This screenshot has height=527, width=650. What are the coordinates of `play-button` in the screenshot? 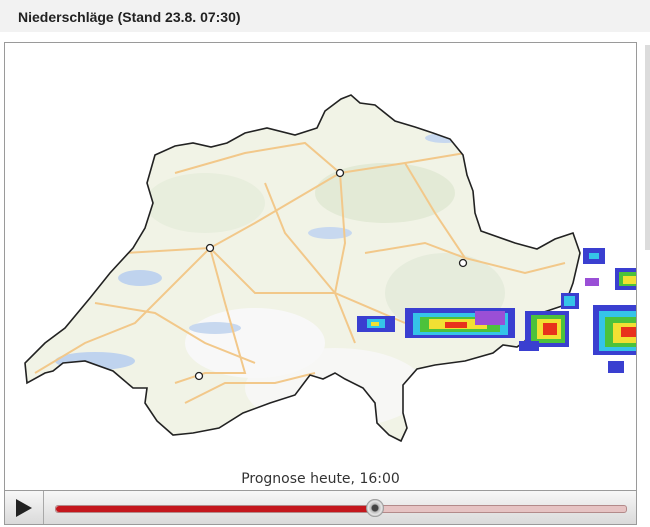 It's located at (24, 507).